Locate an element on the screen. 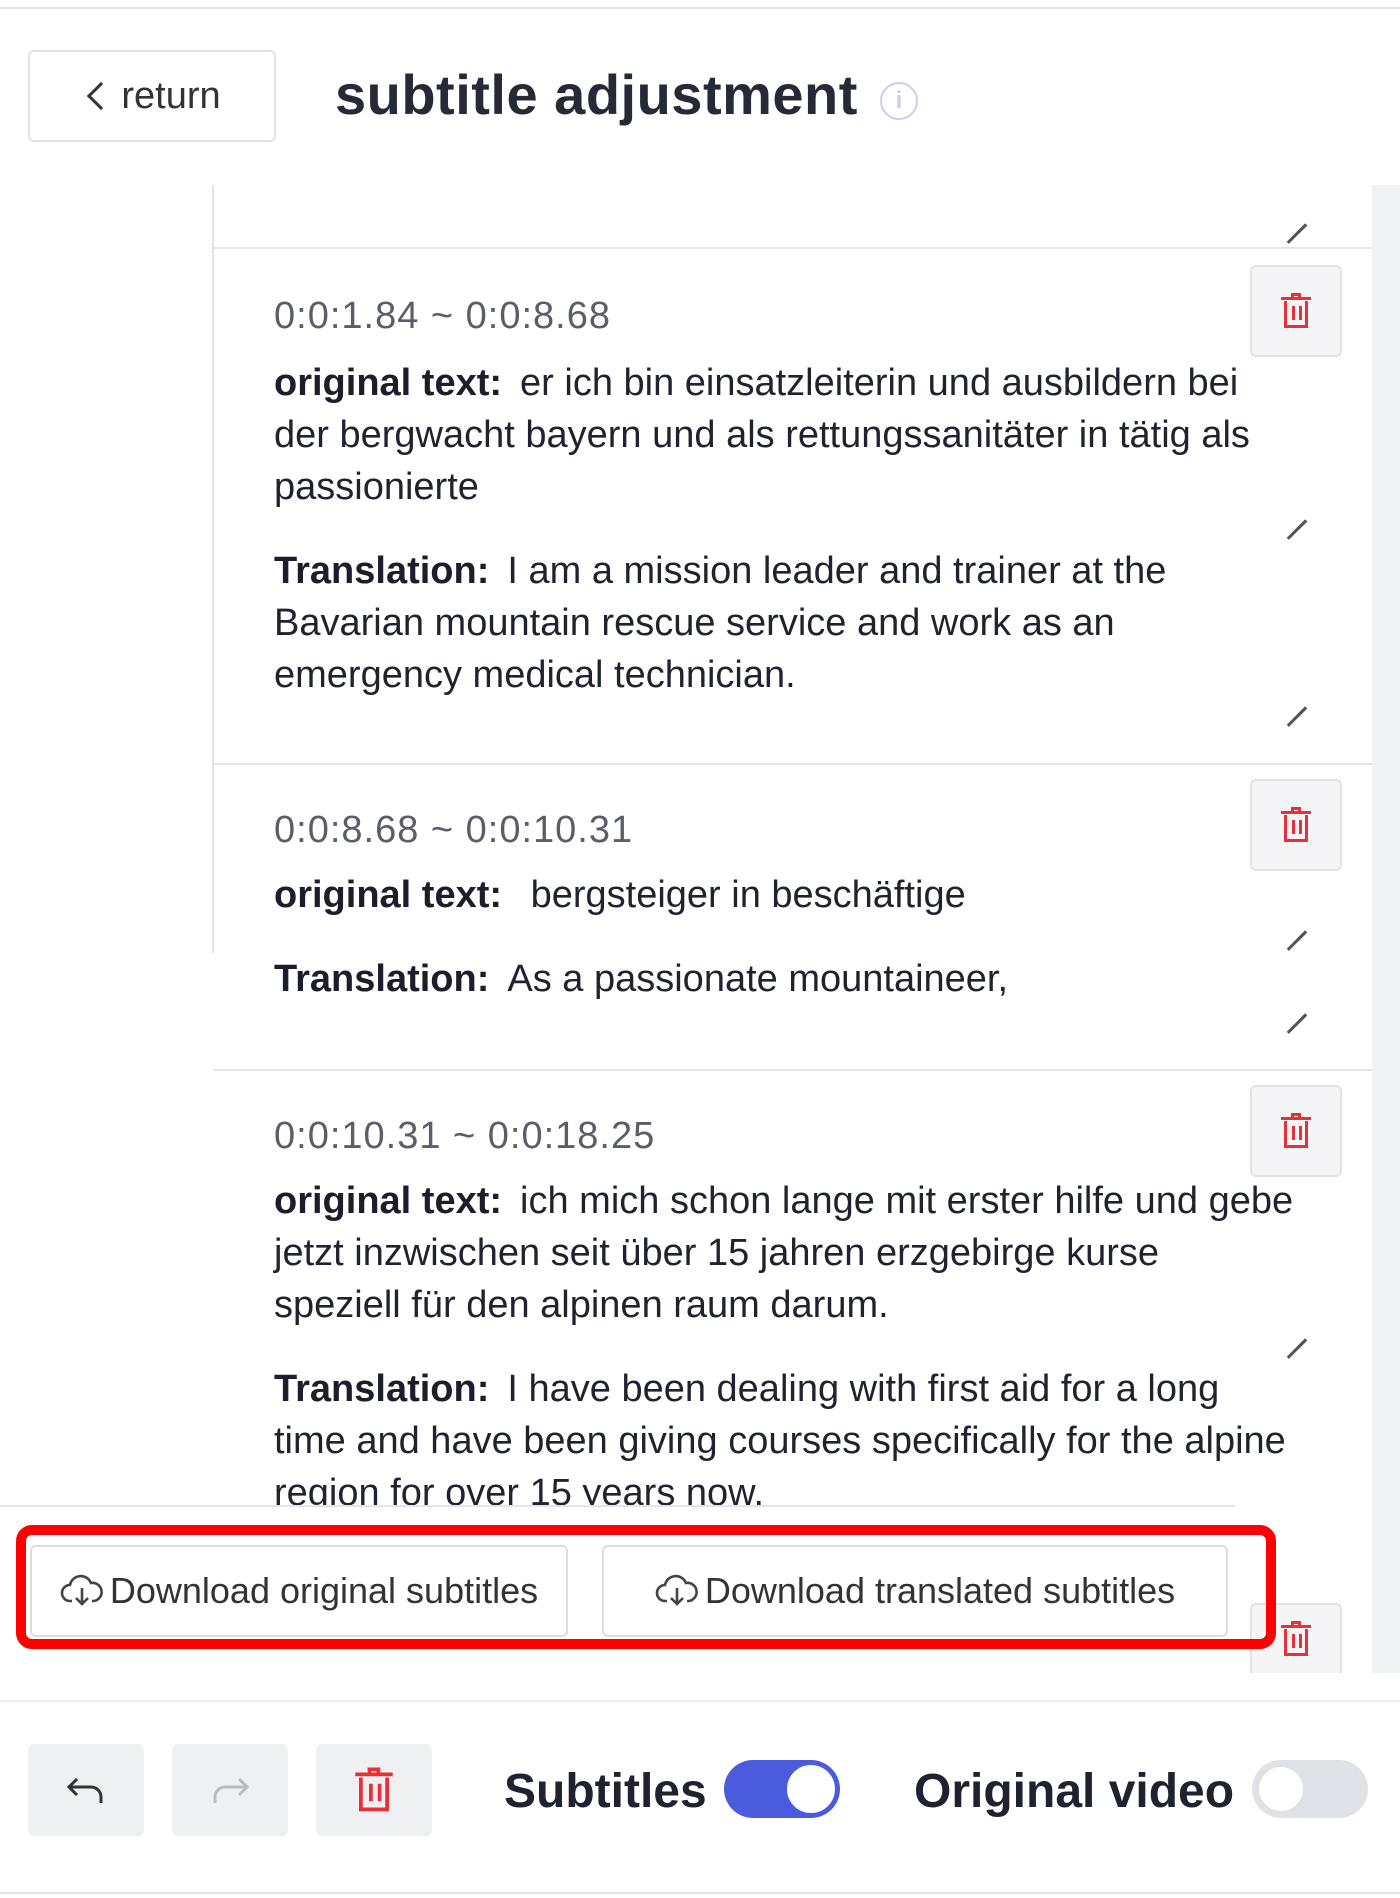  bottom-toolbar: Subtitles Original video is located at coordinates (700, 1799).